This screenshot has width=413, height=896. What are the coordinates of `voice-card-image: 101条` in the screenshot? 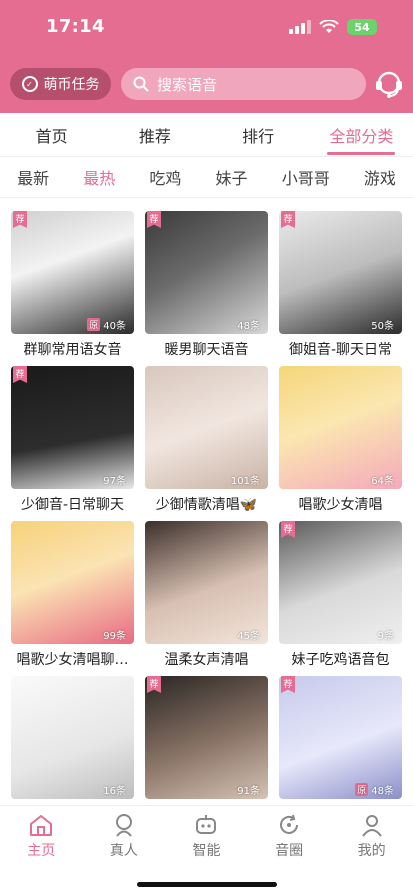 It's located at (206, 427).